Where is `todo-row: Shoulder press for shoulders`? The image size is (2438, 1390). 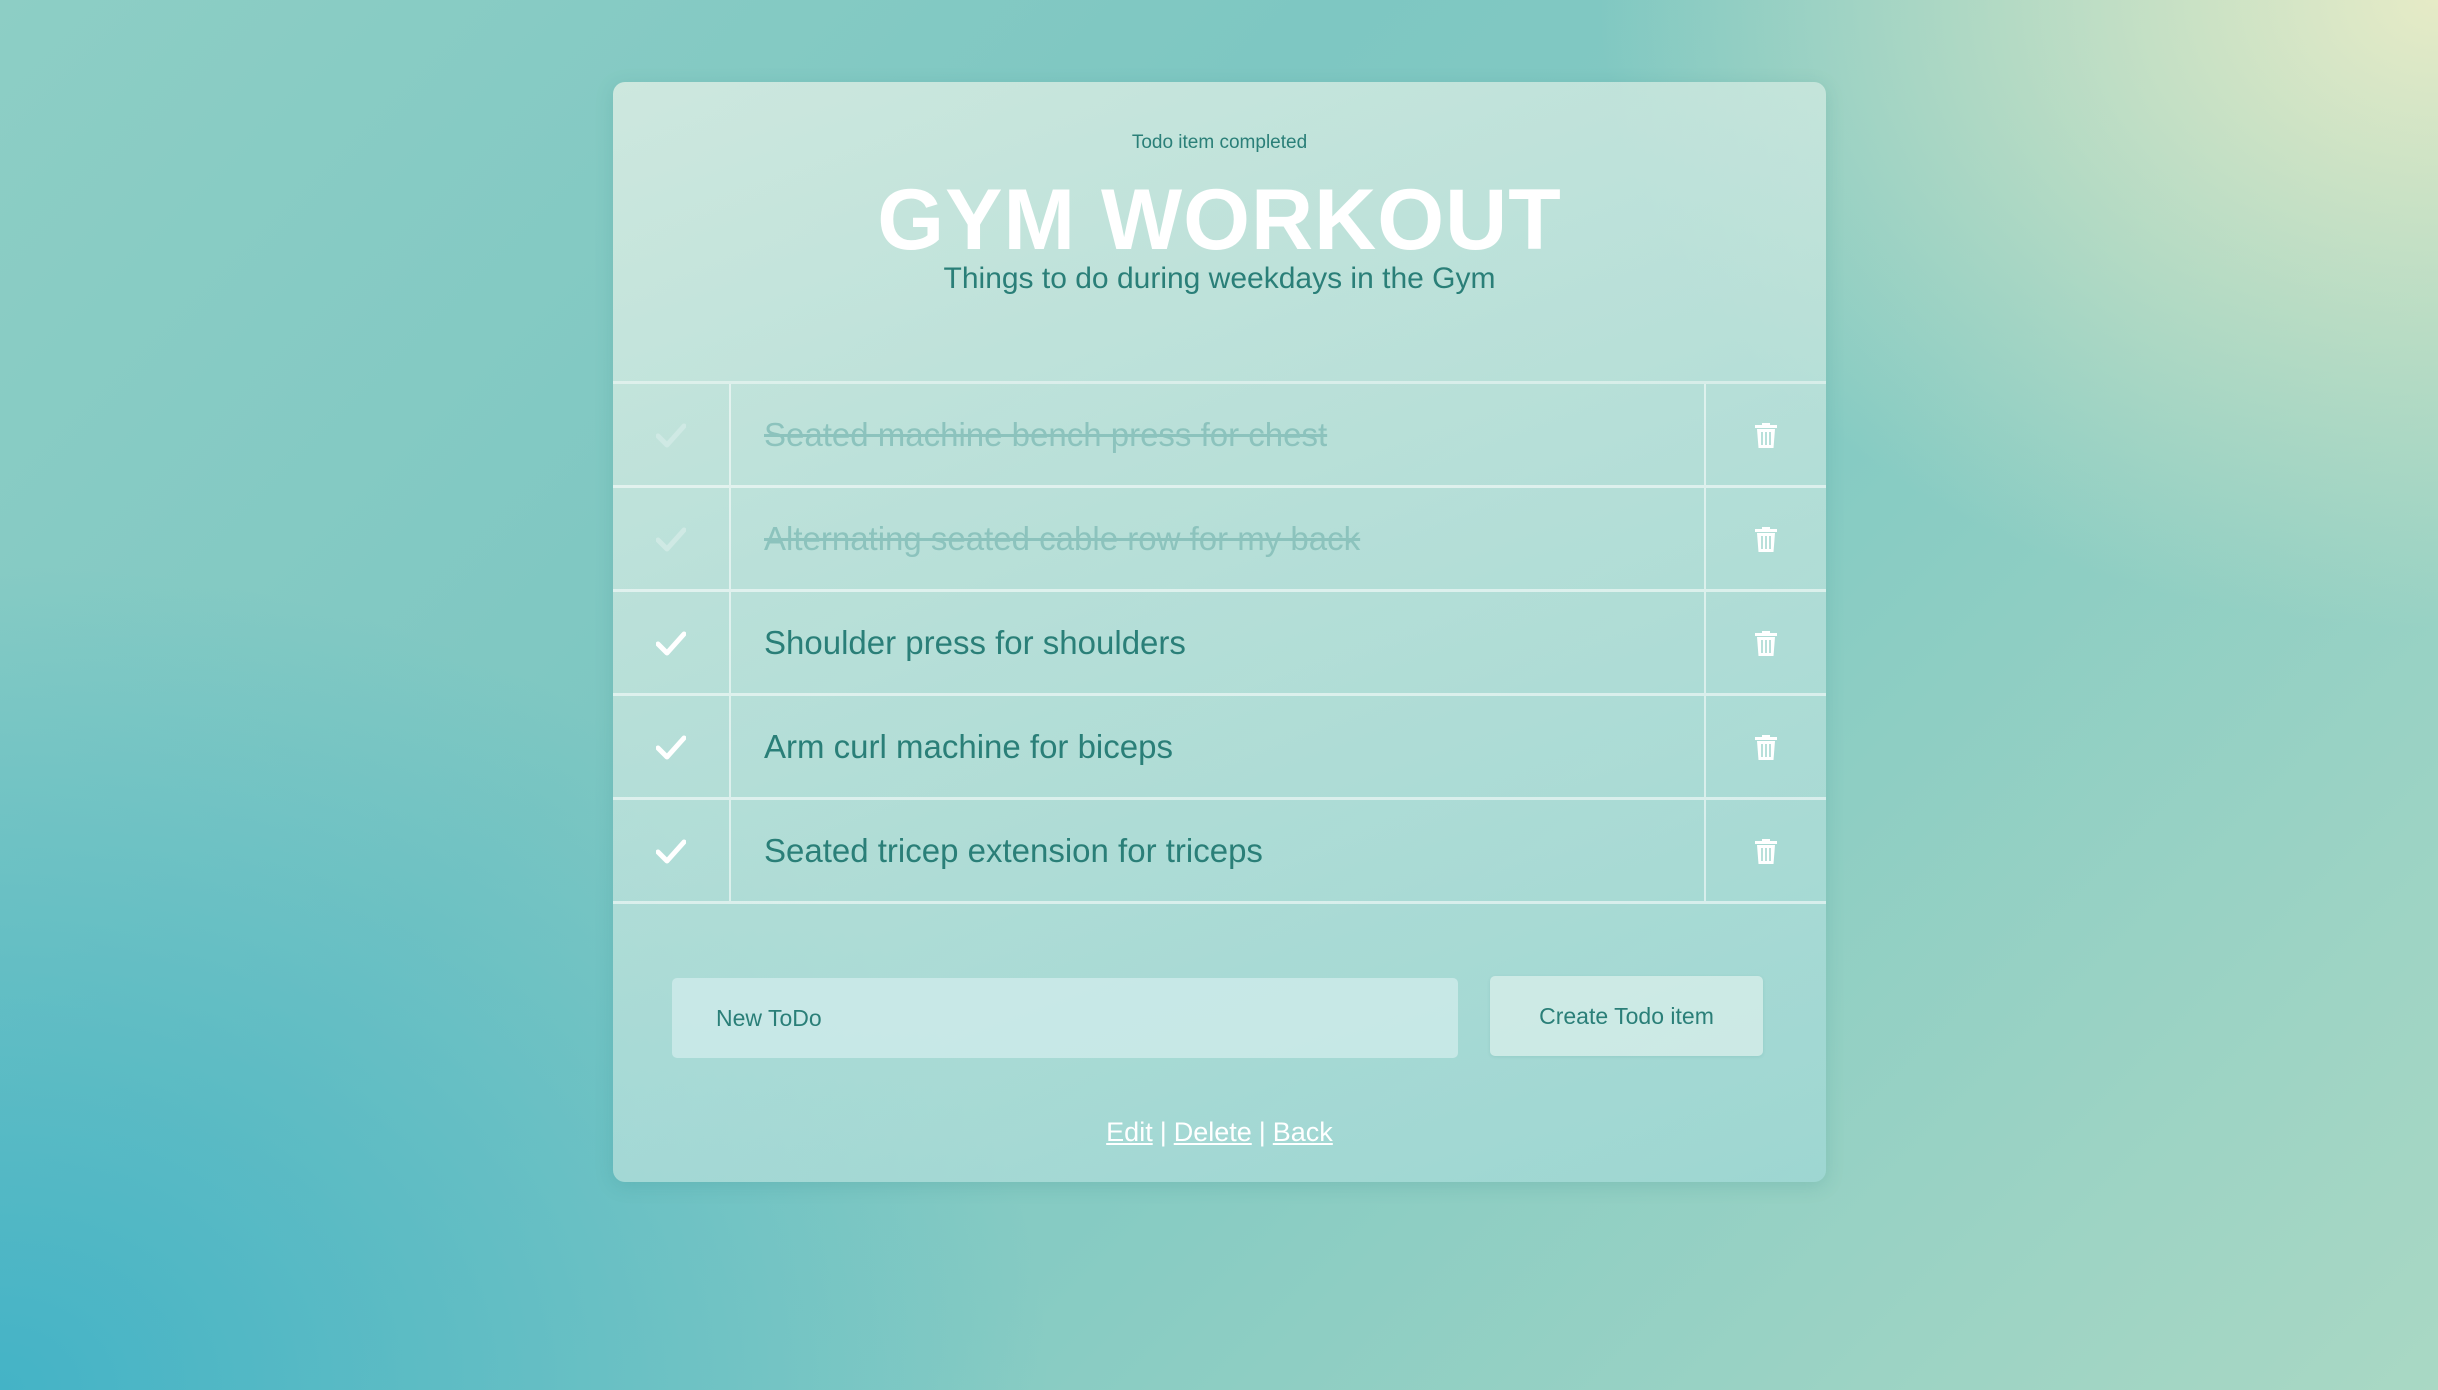 todo-row: Shoulder press for shoulders is located at coordinates (1219, 644).